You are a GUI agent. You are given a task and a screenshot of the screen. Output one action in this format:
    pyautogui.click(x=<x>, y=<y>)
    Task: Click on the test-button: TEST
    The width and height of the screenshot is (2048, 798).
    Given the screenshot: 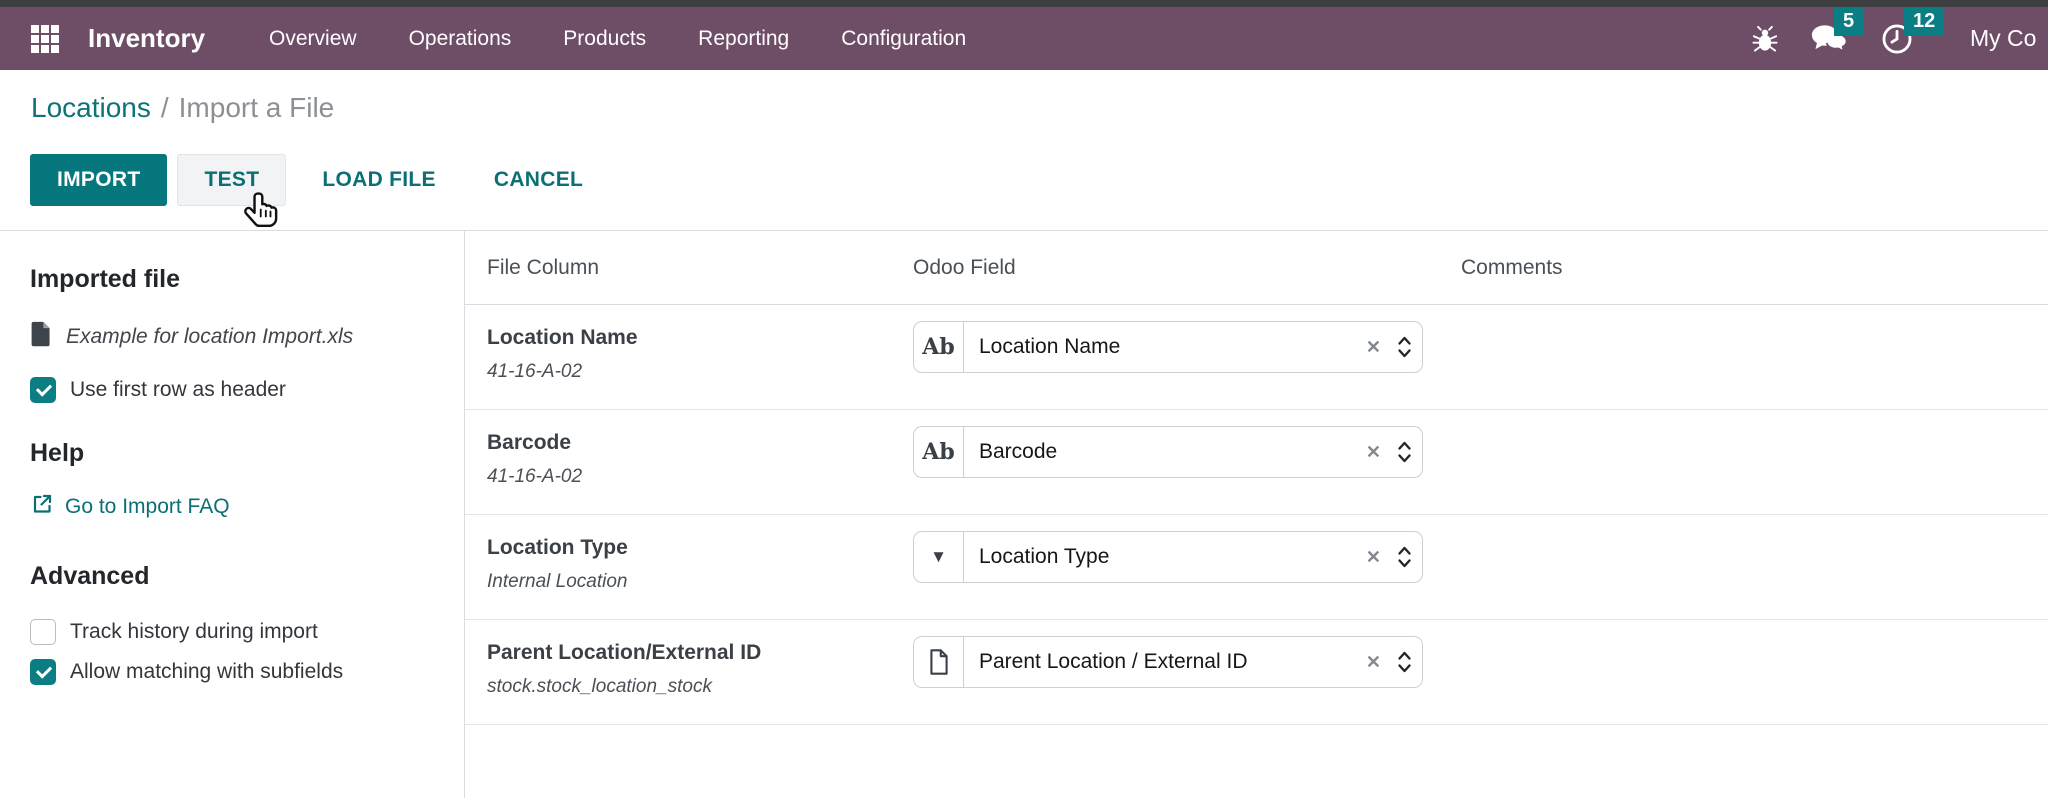 What is the action you would take?
    pyautogui.click(x=232, y=180)
    